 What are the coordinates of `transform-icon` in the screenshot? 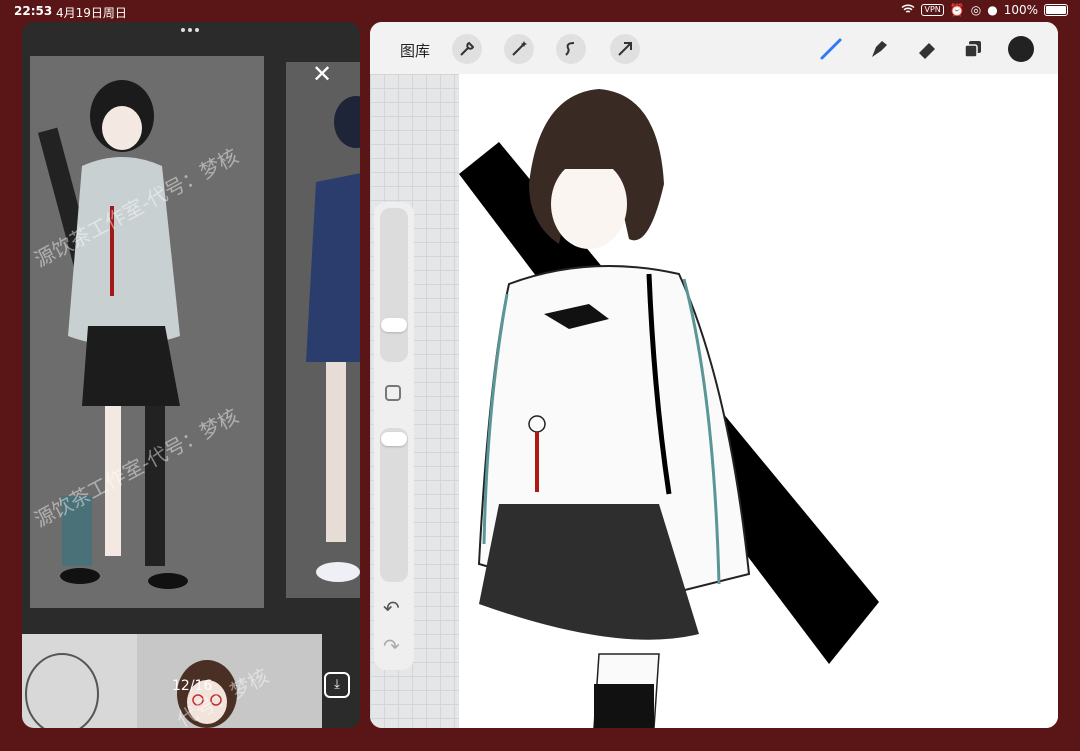 It's located at (625, 49).